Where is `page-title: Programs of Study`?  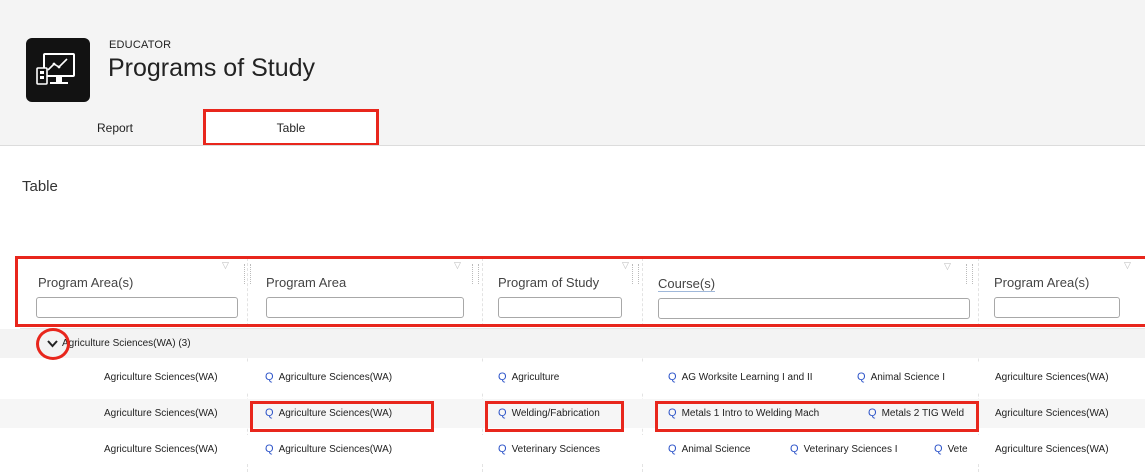 page-title: Programs of Study is located at coordinates (212, 68).